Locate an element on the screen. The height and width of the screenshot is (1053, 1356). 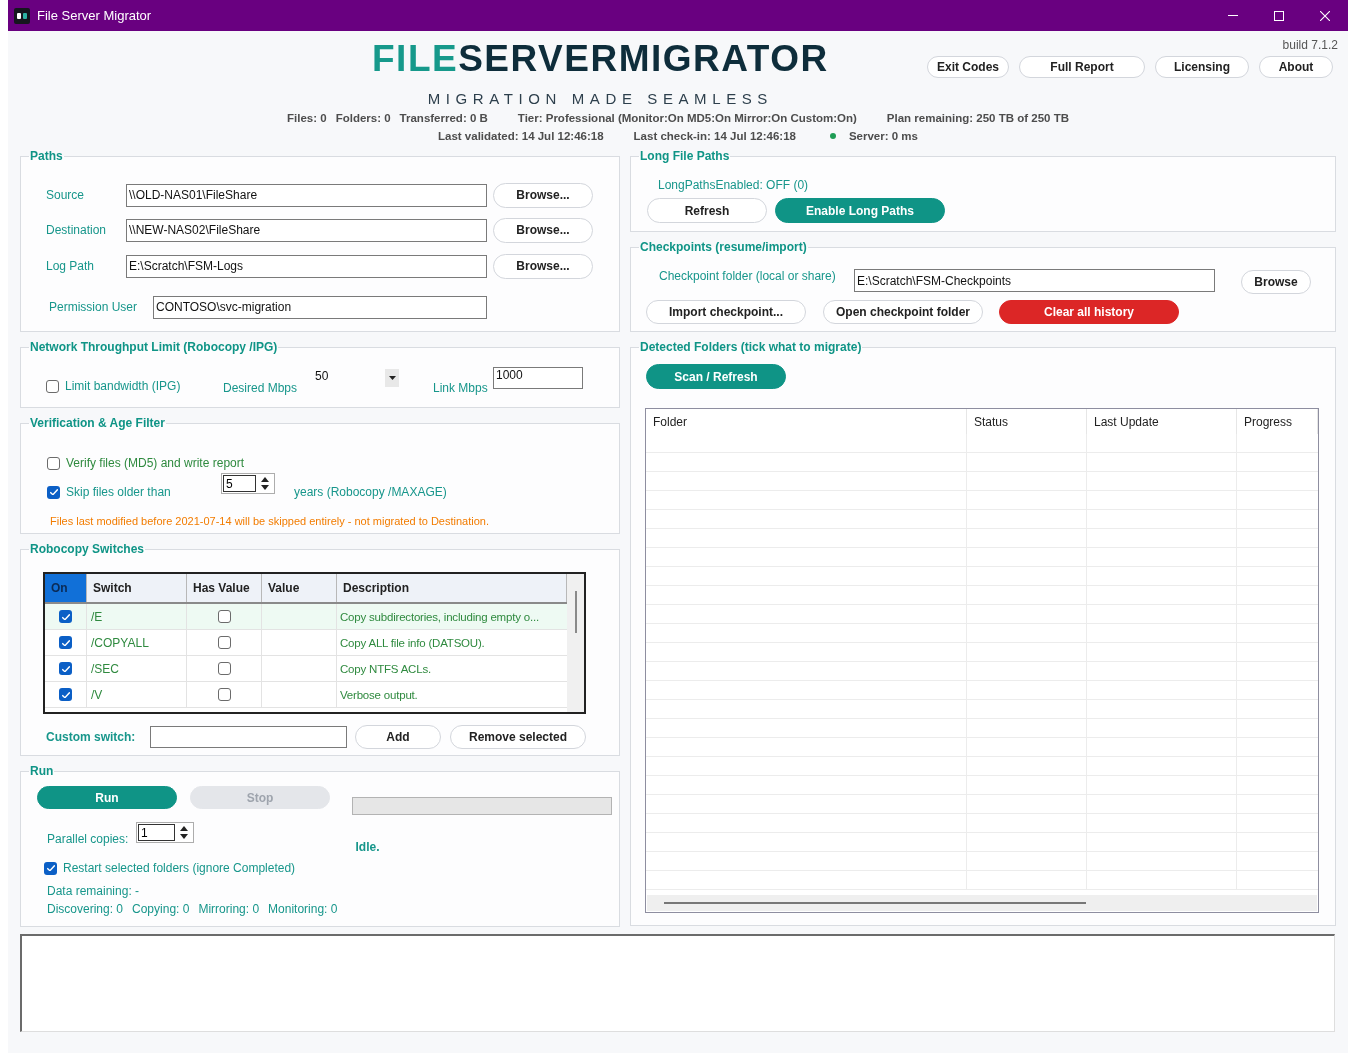
warning-text: Files last modified before 2021-07-14 will be skipped entirely - not migrated to Destination. is located at coordinates (269, 521).